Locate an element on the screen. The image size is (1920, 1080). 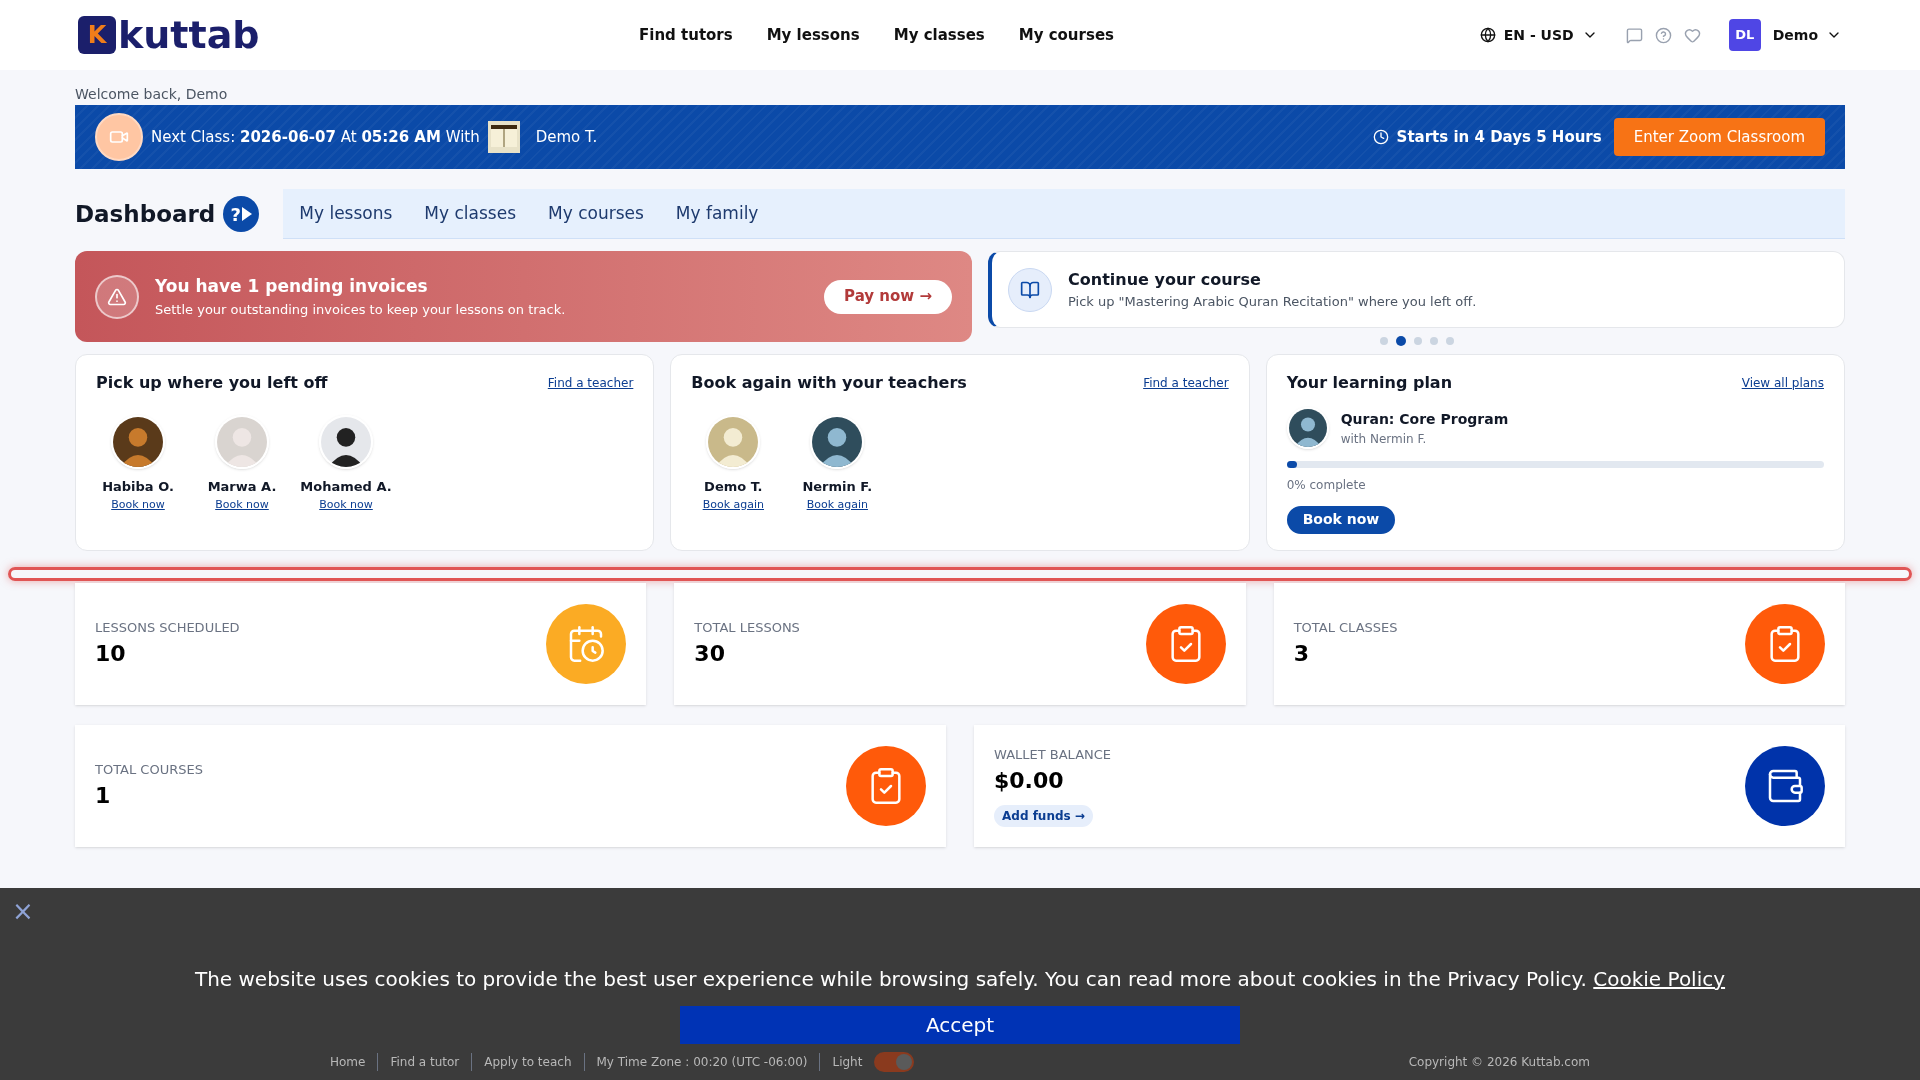
alert-text: Settle your outstanding invoices to keep your lessons on track. is located at coordinates (360, 309).